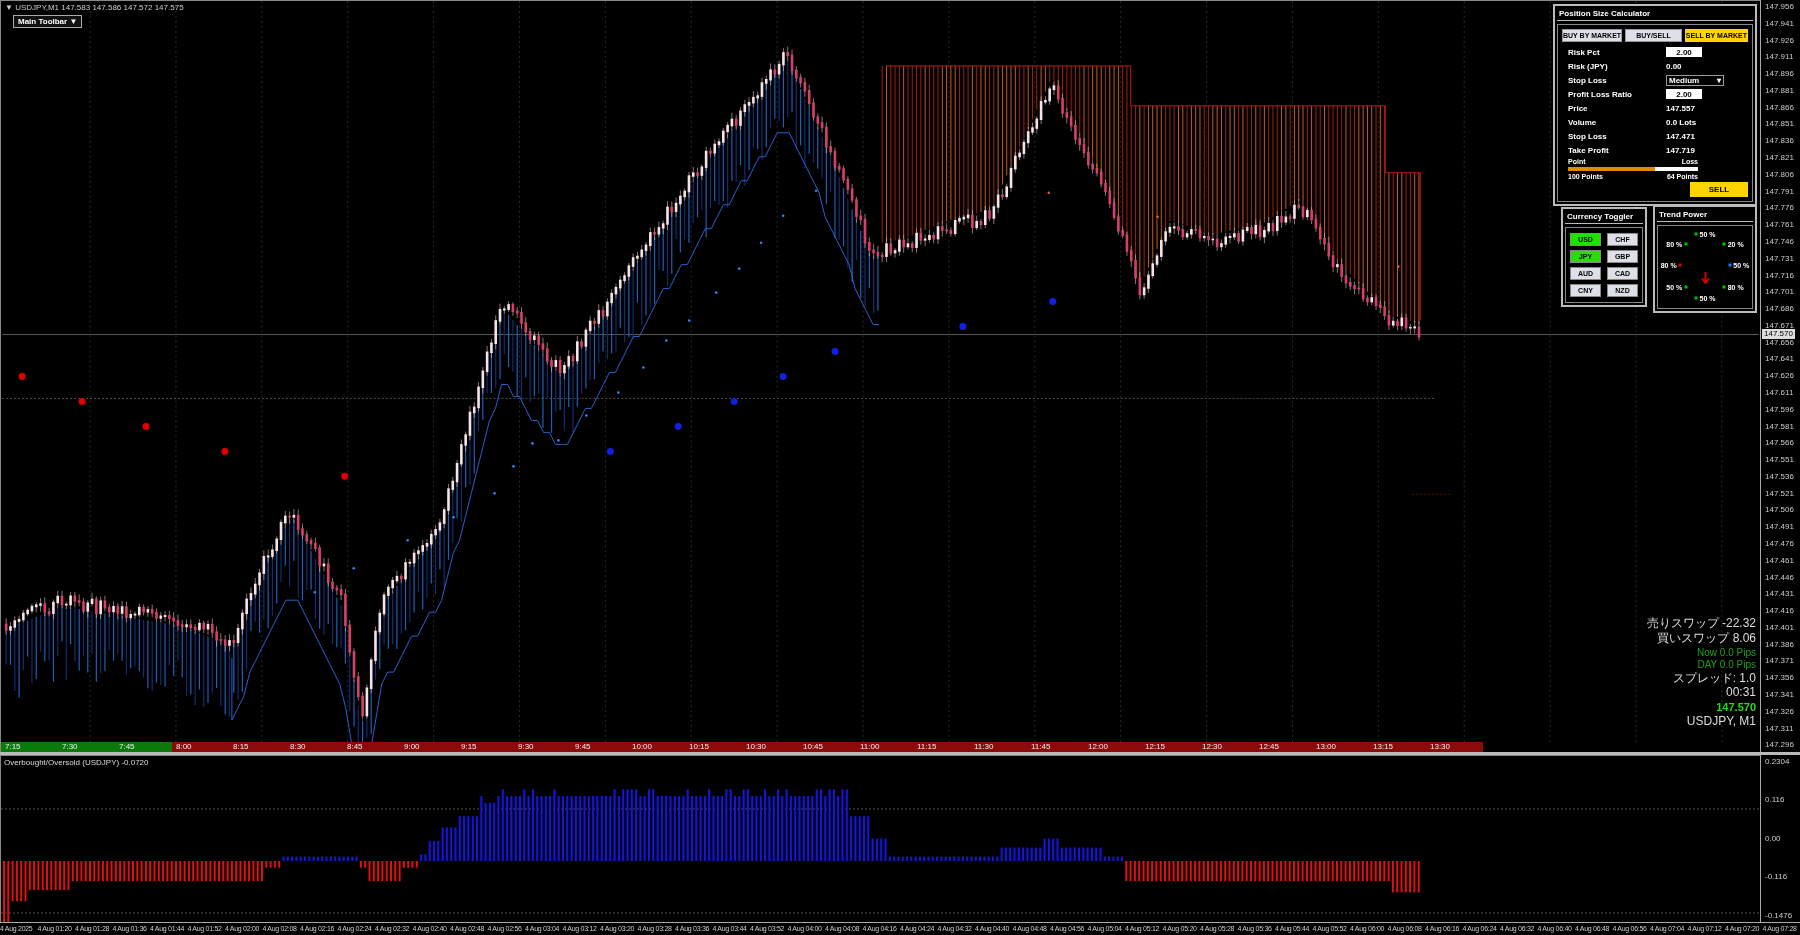 Image resolution: width=1800 pixels, height=935 pixels. Describe the element at coordinates (94, 7) in the screenshot. I see `symbol-header: ▼ USDJPY,M1 147.583 147.586 147.572 147.575` at that location.